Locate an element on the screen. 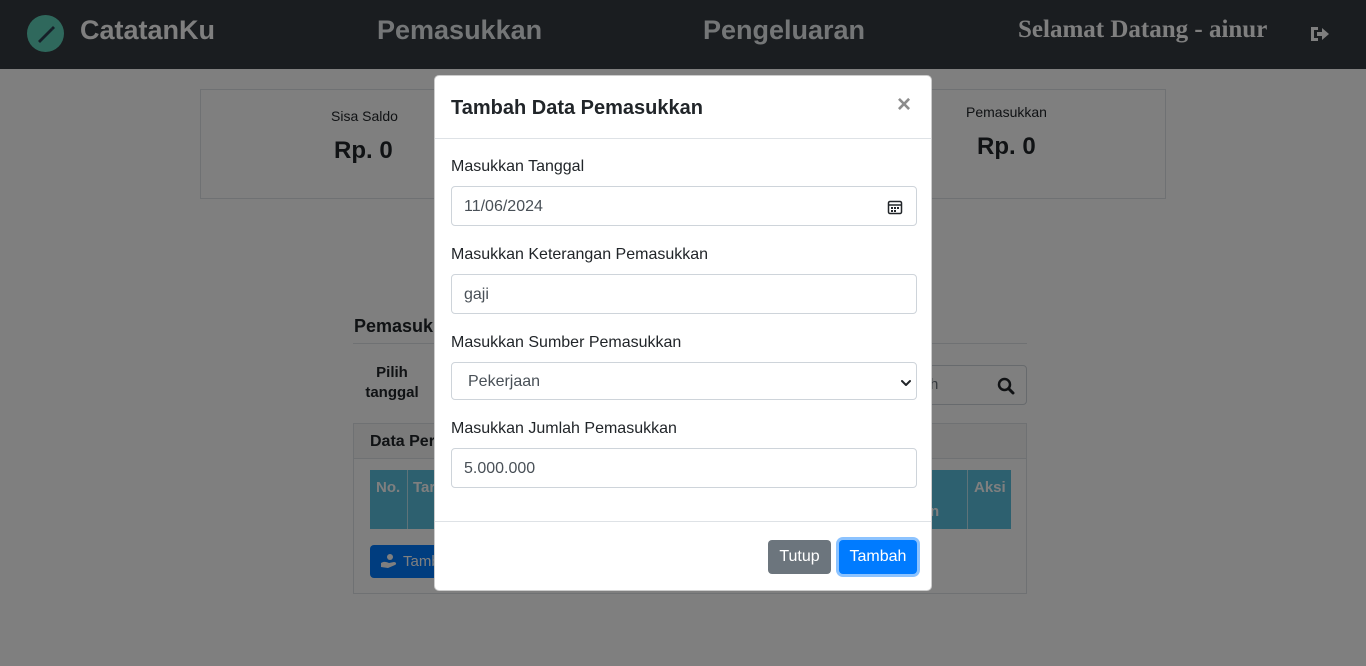  amount-value: 5.000.000 is located at coordinates (500, 468).